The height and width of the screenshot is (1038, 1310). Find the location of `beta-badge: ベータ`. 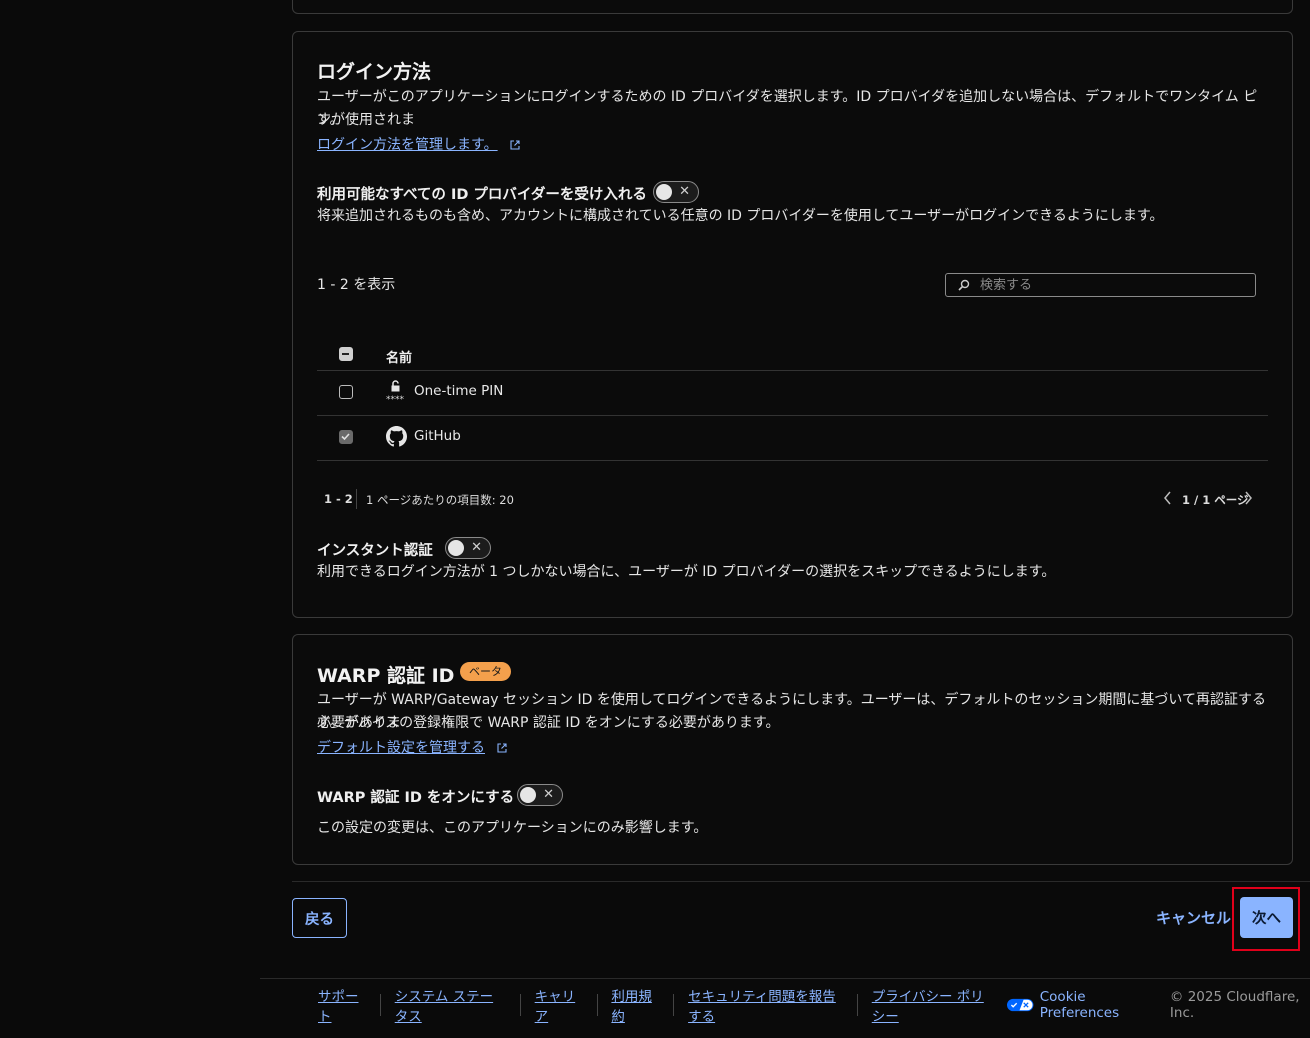

beta-badge: ベータ is located at coordinates (485, 671).